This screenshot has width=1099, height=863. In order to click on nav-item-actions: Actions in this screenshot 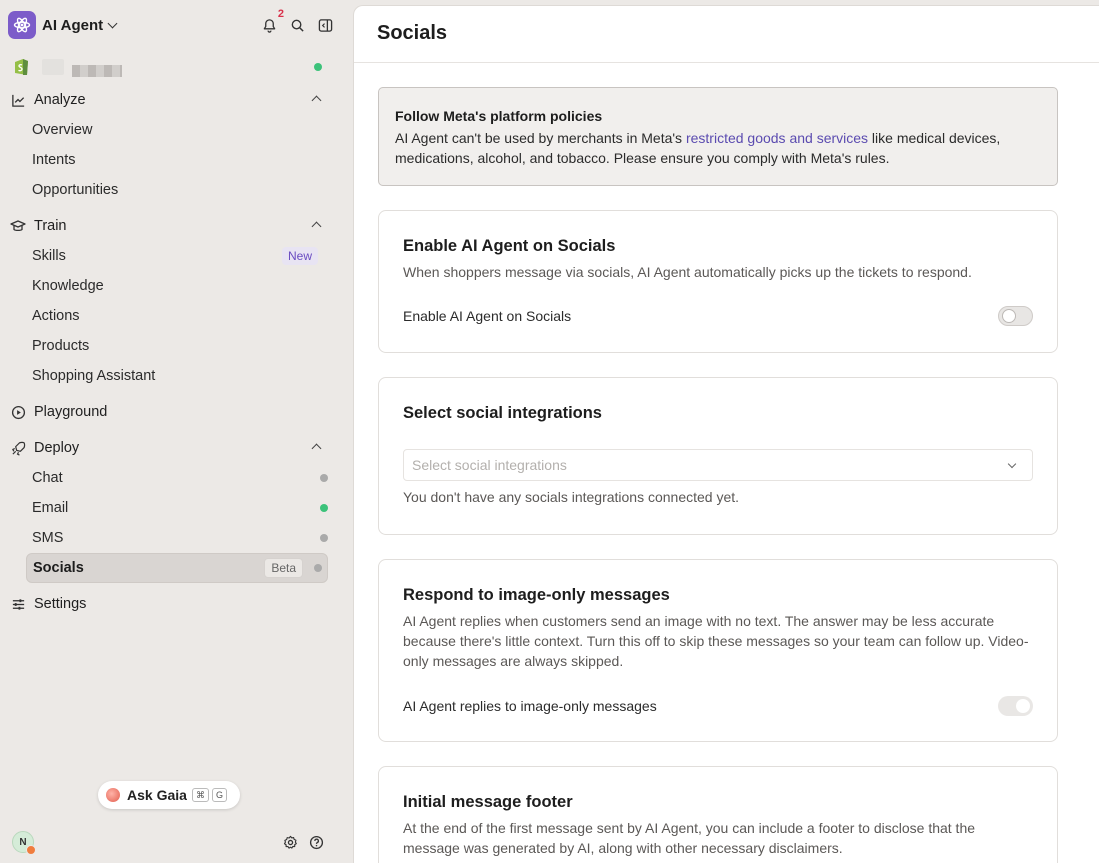, I will do `click(164, 316)`.